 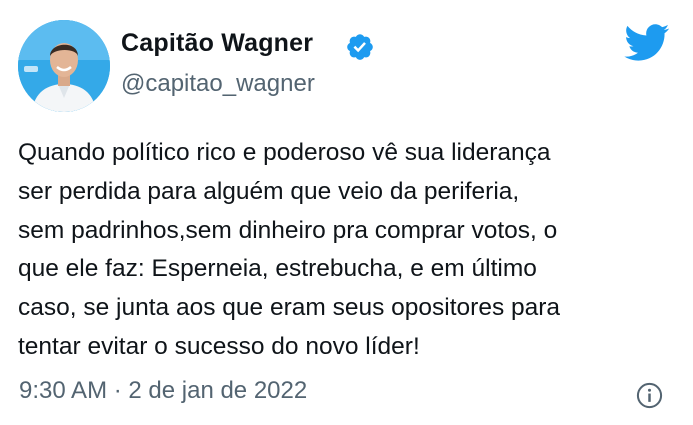 I want to click on author-display-name: Capitão Wagner, so click(x=217, y=43).